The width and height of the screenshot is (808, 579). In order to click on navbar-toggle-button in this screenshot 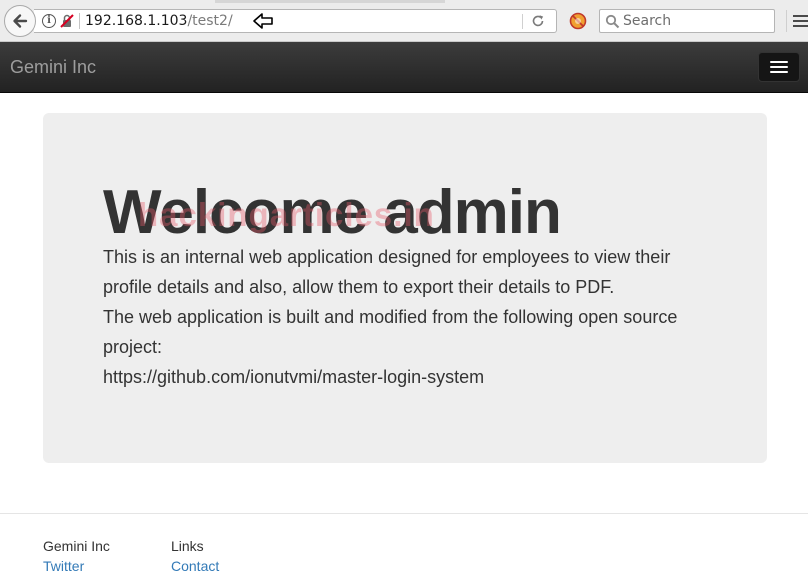, I will do `click(779, 67)`.